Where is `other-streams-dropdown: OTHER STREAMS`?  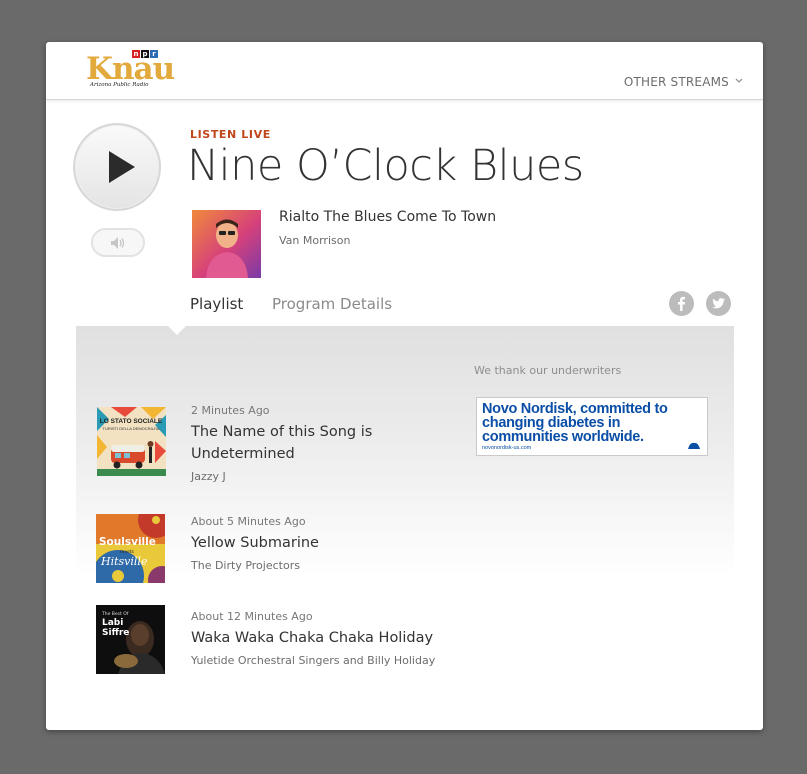
other-streams-dropdown: OTHER STREAMS is located at coordinates (683, 82).